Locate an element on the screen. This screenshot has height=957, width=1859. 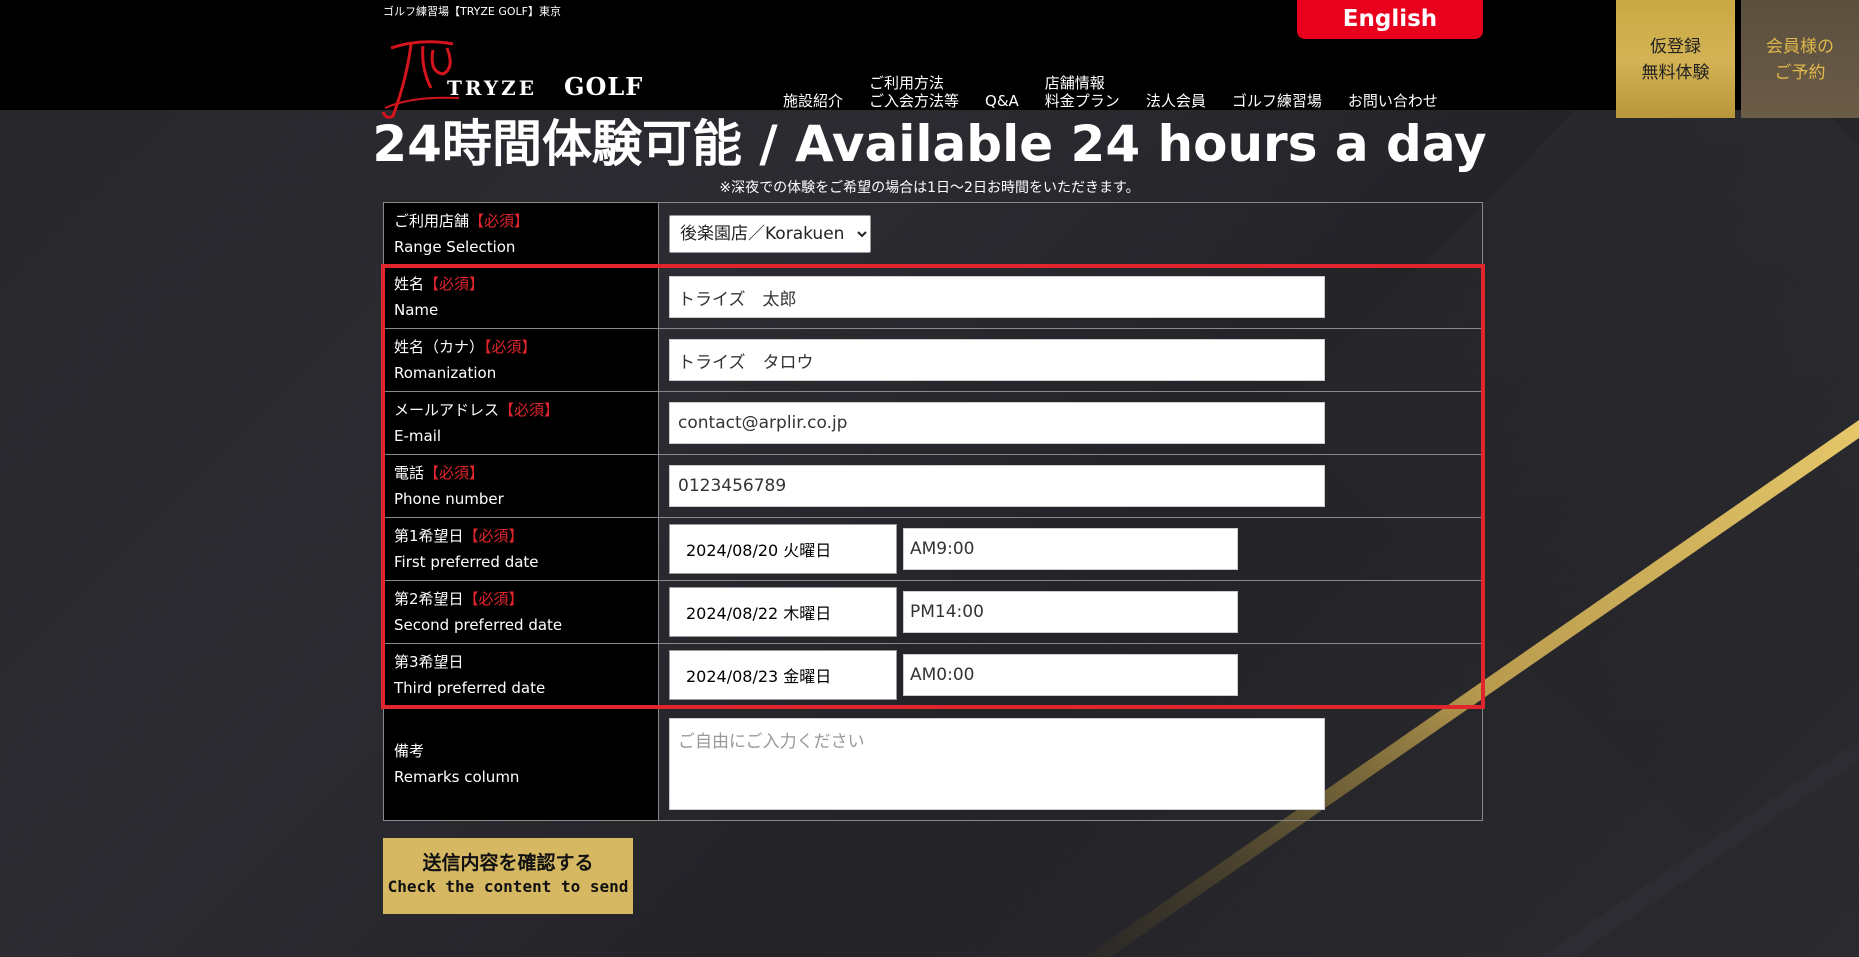
nav-label: ゴルフ練習場 is located at coordinates (1276, 101).